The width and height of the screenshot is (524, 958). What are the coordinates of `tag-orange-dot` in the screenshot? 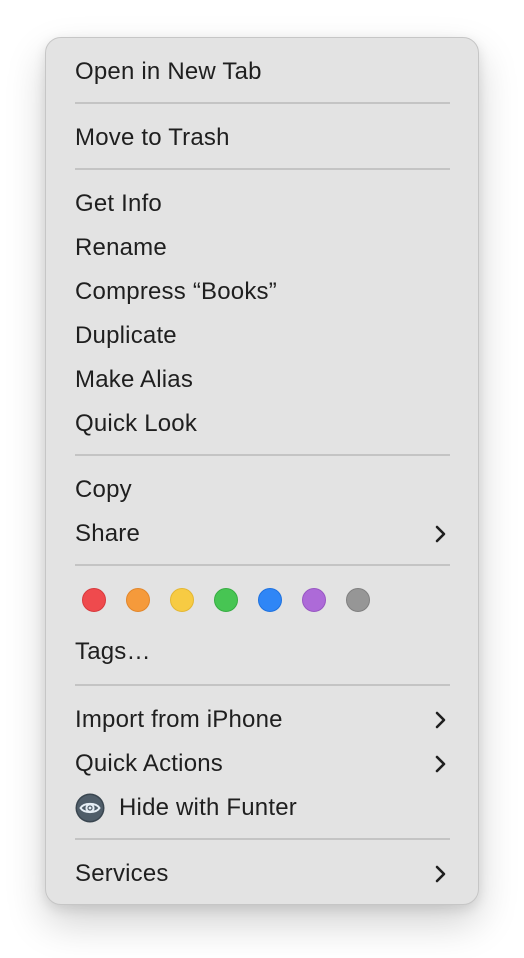 It's located at (138, 600).